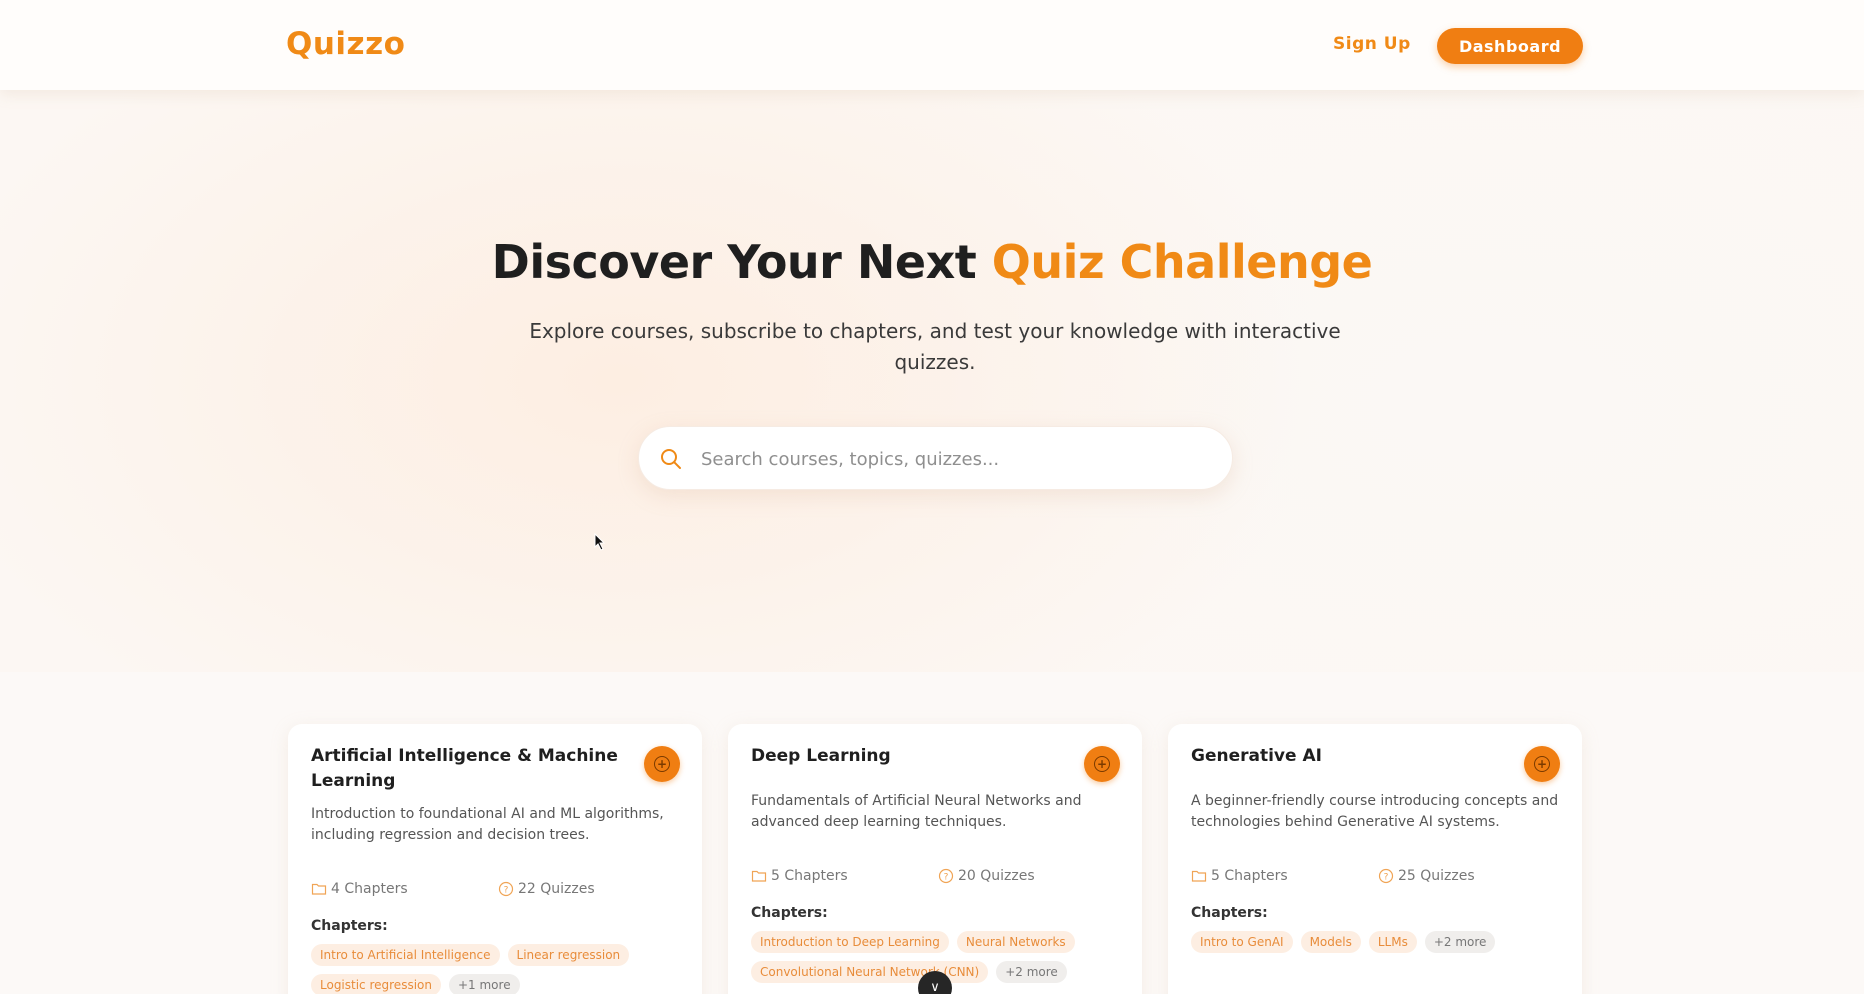 The image size is (1864, 994). Describe the element at coordinates (376, 984) in the screenshot. I see `chapter-chip: Logistic regression` at that location.